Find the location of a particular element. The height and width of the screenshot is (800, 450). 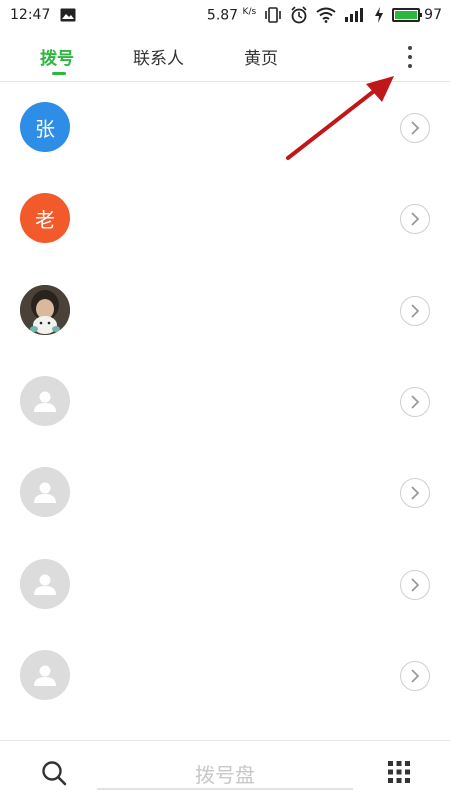

contact-avatar: 张 is located at coordinates (45, 127).